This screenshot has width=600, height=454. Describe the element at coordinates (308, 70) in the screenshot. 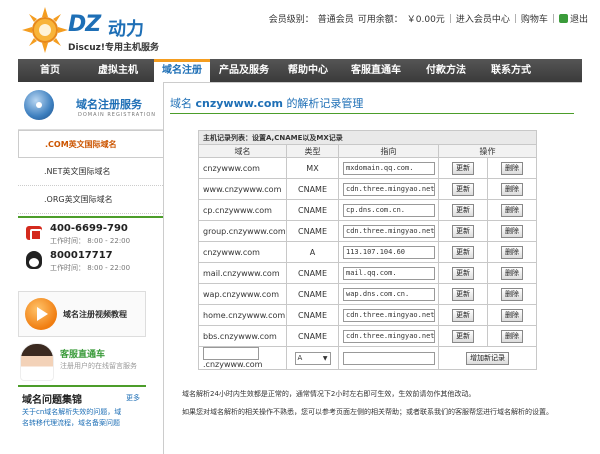

I see `nav-item-help: 帮助中心` at that location.